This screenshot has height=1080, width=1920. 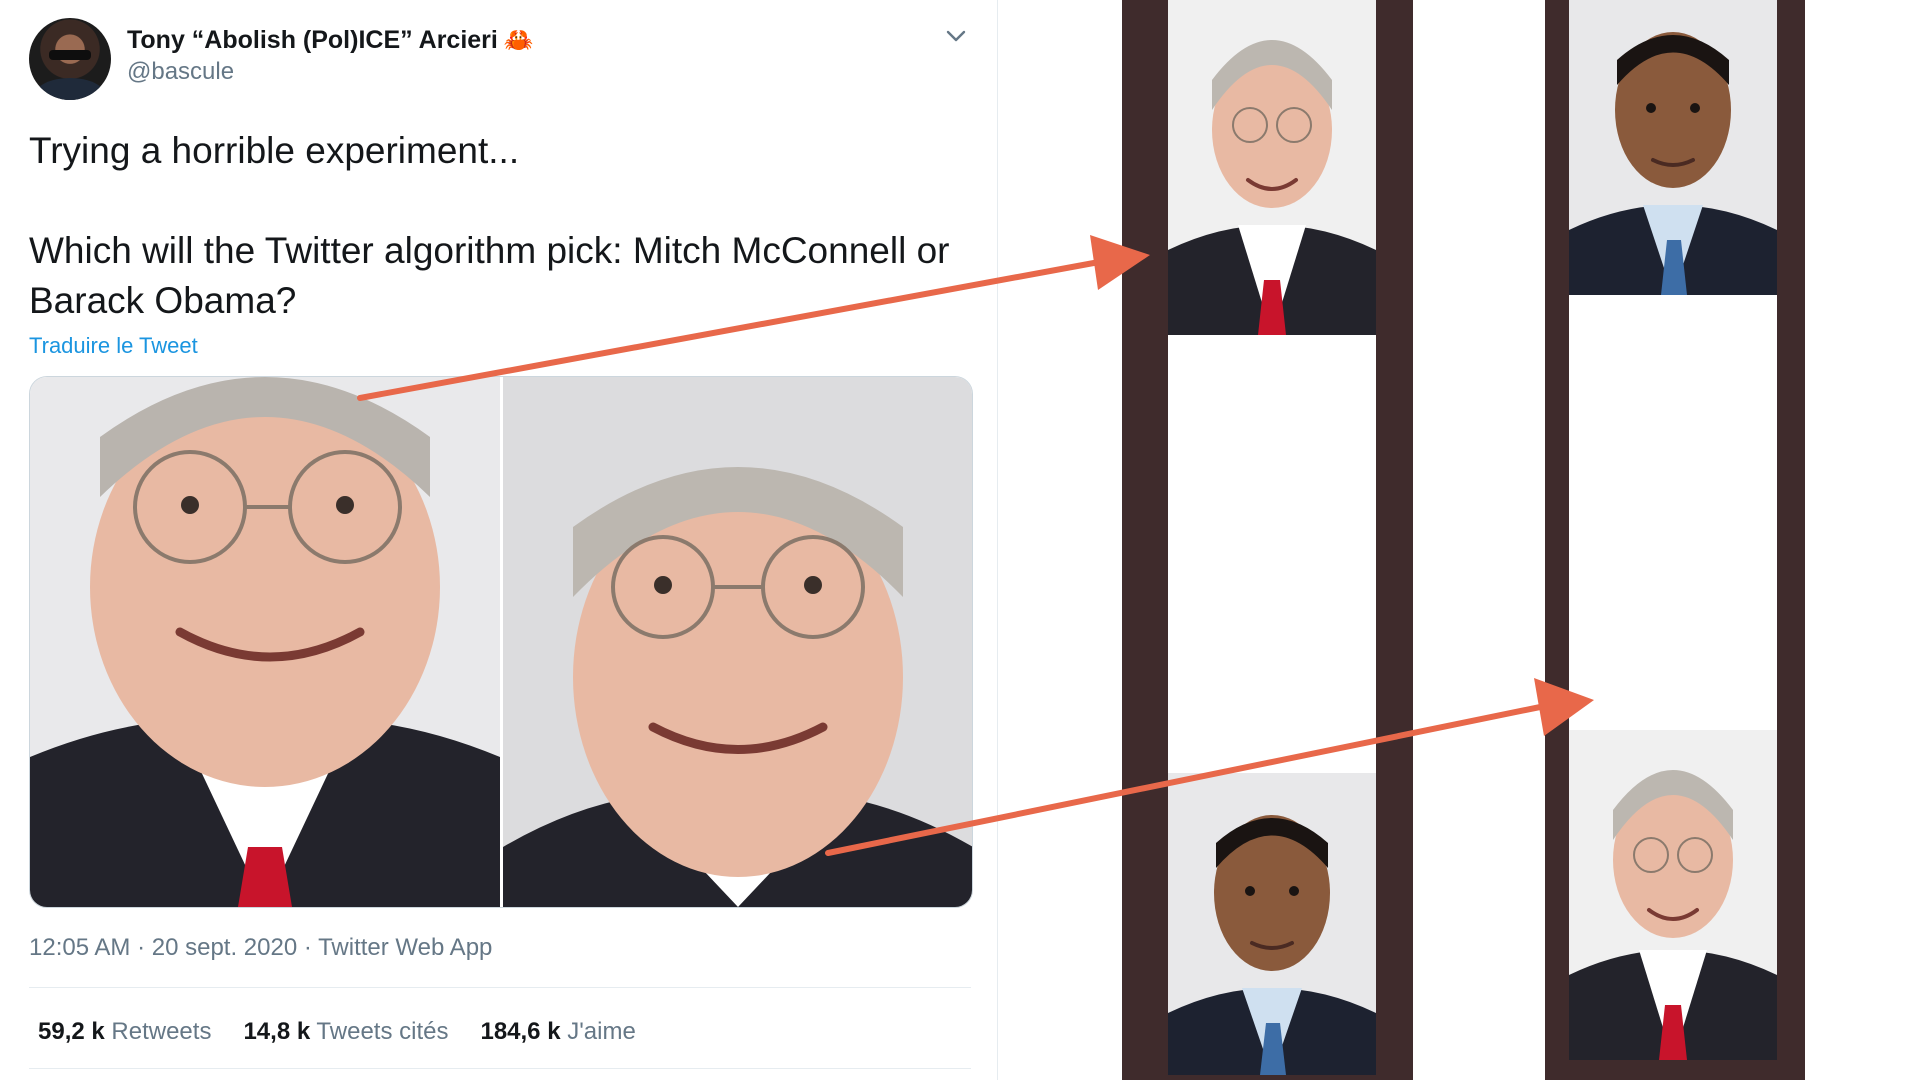 What do you see at coordinates (180, 72) in the screenshot?
I see `user-handle: @bascule` at bounding box center [180, 72].